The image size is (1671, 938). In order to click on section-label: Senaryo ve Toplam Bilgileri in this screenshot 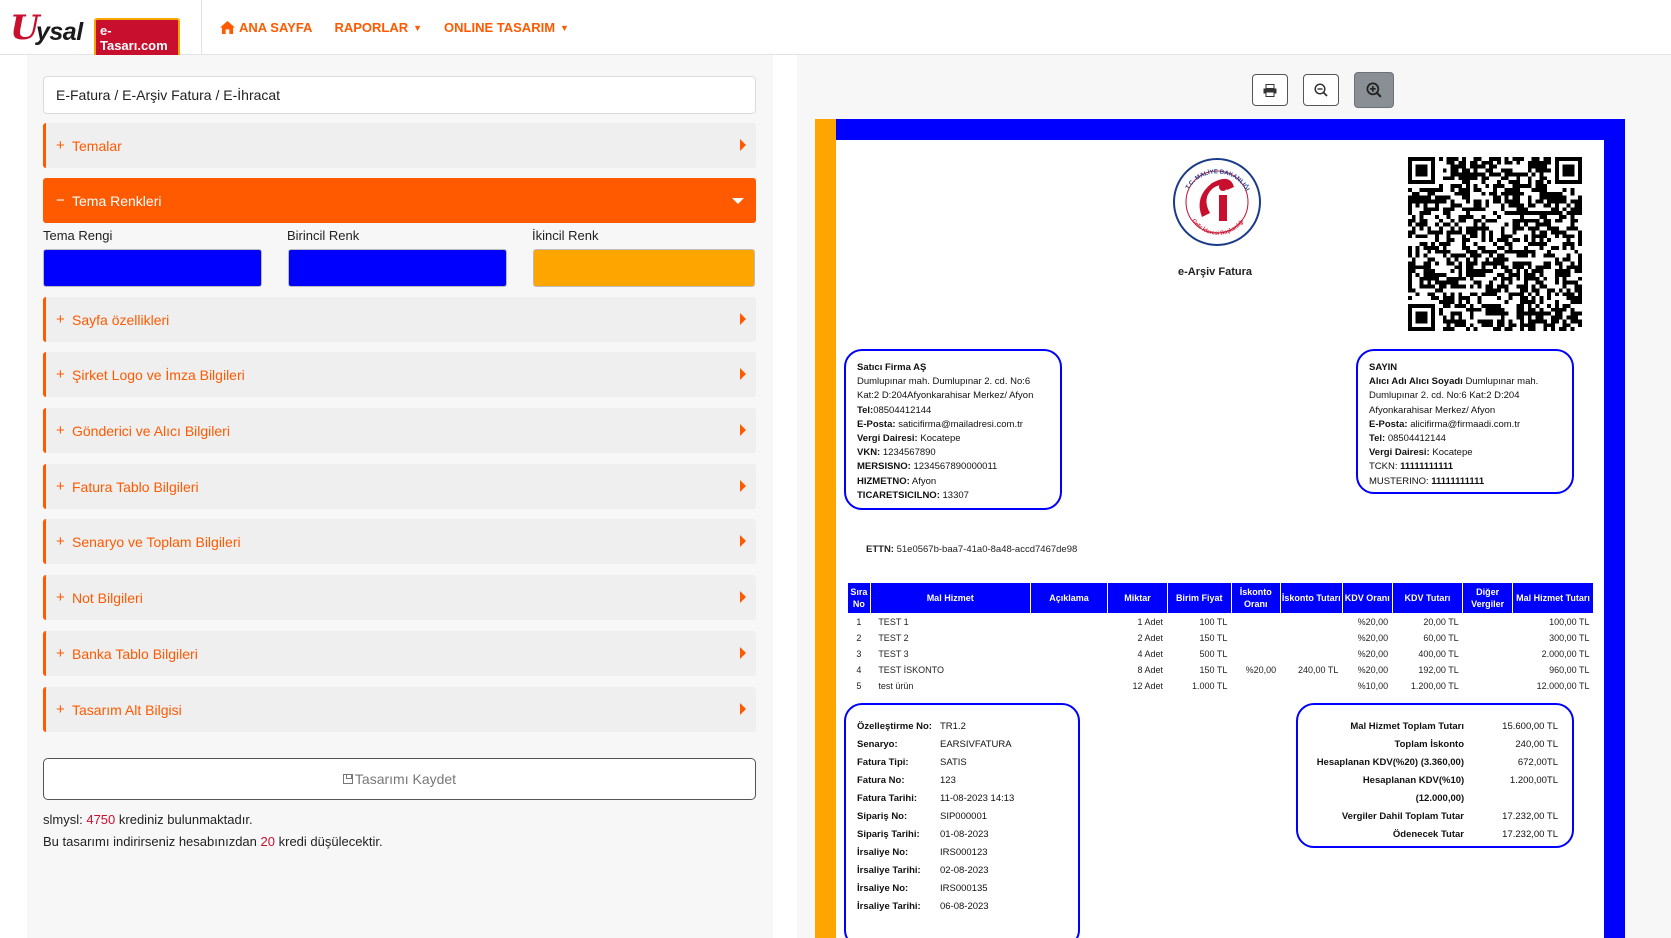, I will do `click(156, 541)`.